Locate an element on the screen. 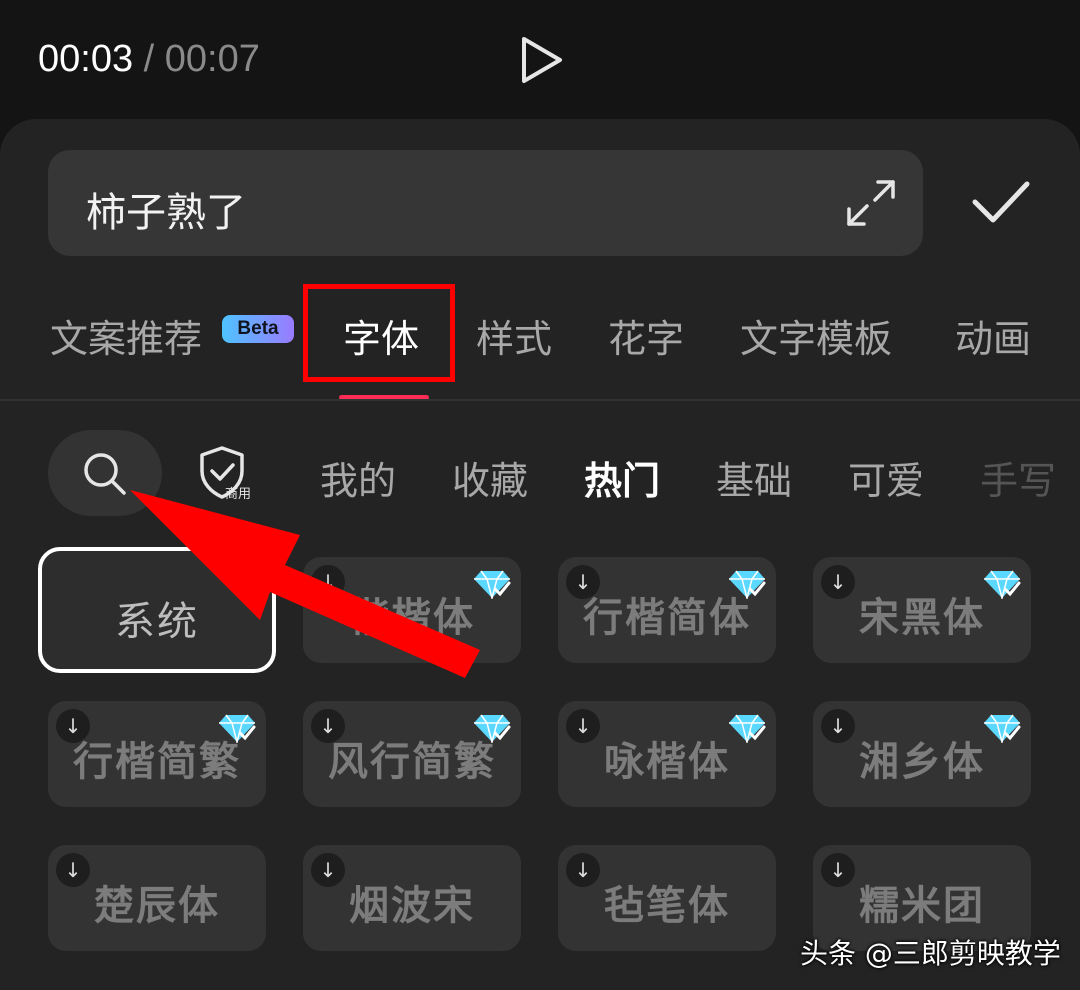  time-display: 00:03 / 00:07 is located at coordinates (149, 59).